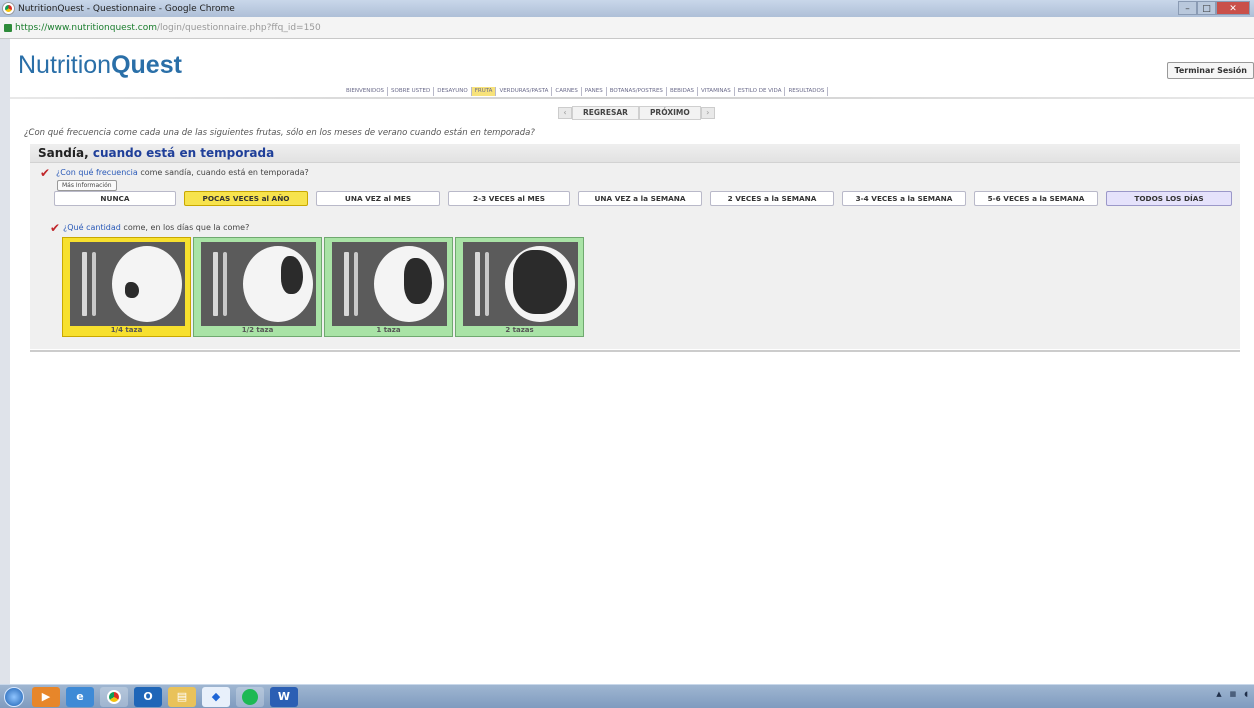 The height and width of the screenshot is (708, 1254). Describe the element at coordinates (707, 113) in the screenshot. I see `next-arrow-icon: ›` at that location.